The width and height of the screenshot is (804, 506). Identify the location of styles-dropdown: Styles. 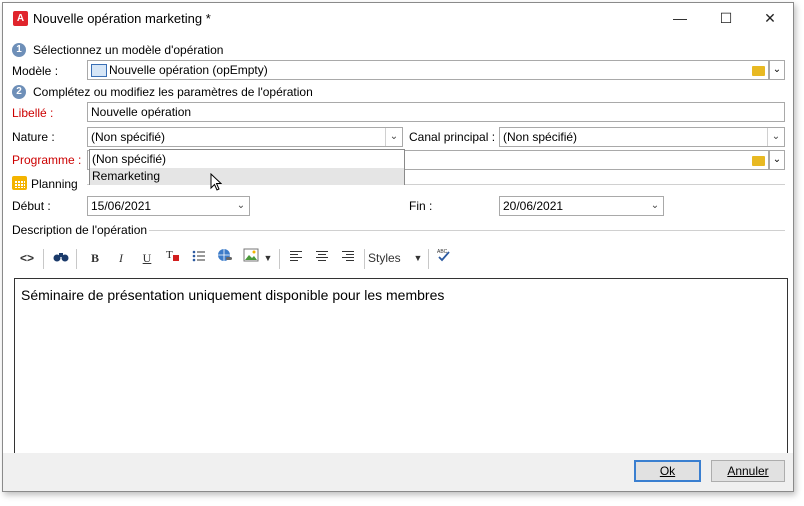
(388, 258).